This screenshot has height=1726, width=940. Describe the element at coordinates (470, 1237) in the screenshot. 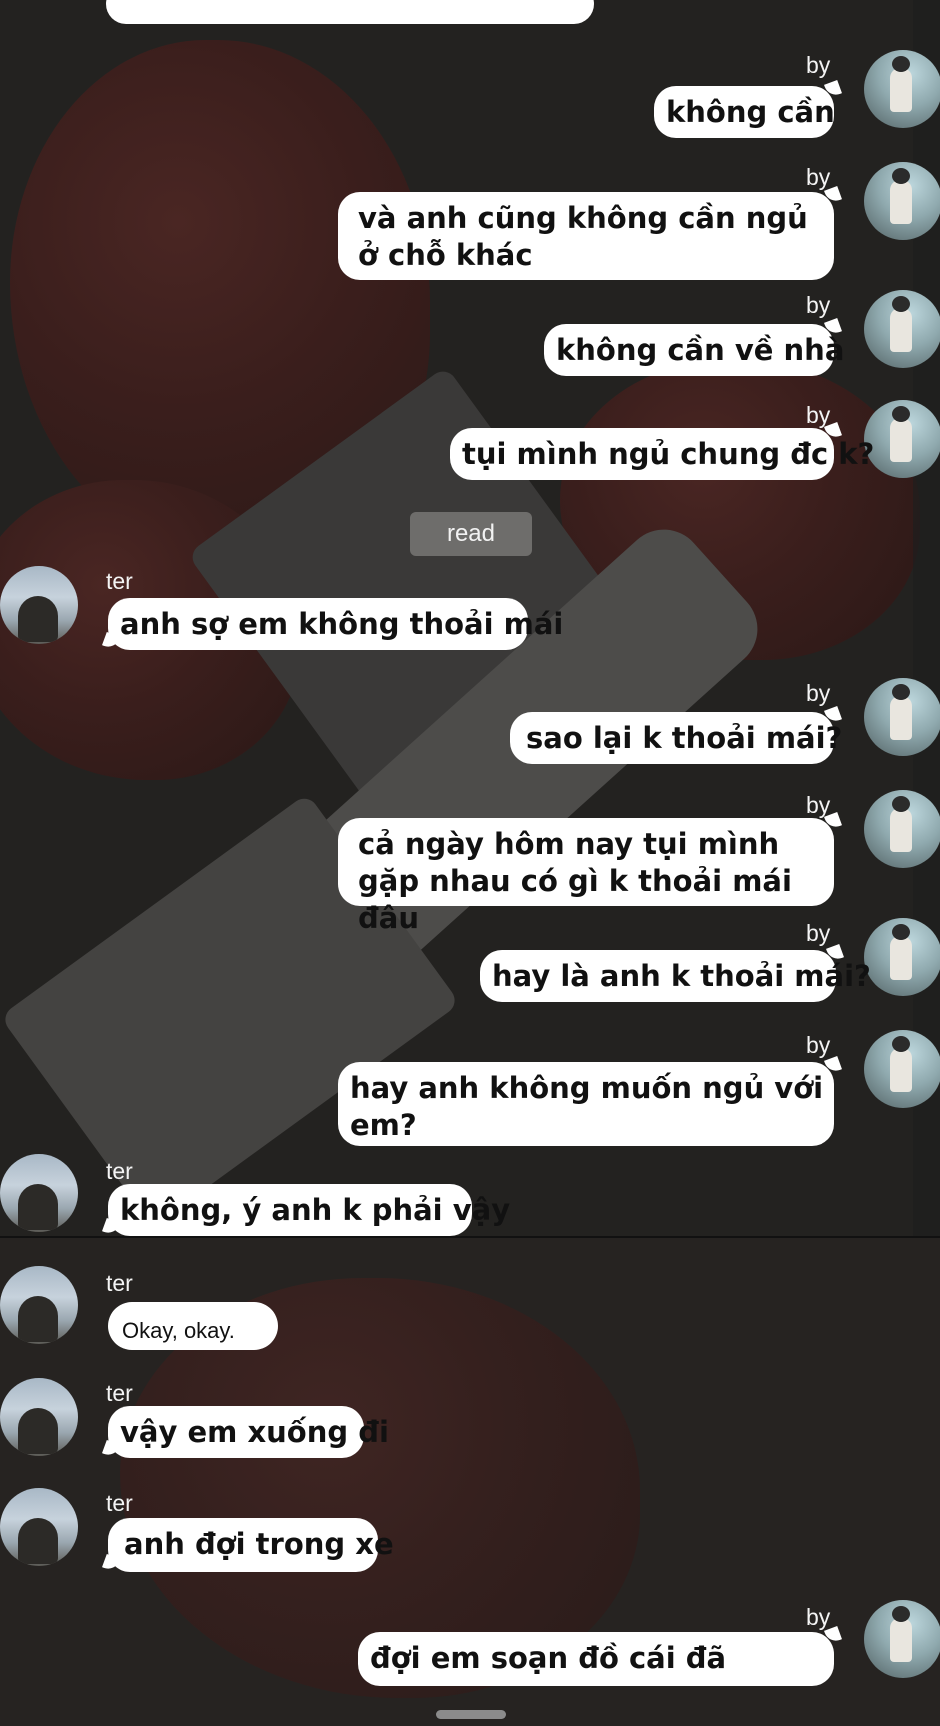

I see `section-divider` at that location.